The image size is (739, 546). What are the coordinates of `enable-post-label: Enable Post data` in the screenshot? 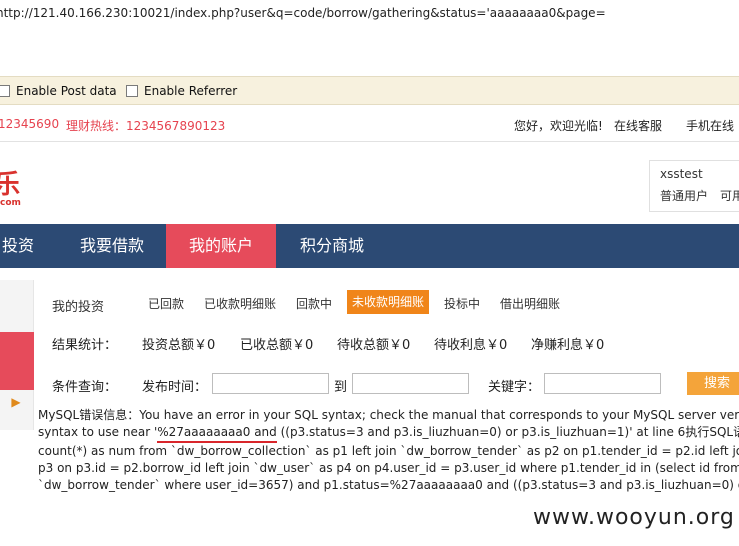 It's located at (66, 91).